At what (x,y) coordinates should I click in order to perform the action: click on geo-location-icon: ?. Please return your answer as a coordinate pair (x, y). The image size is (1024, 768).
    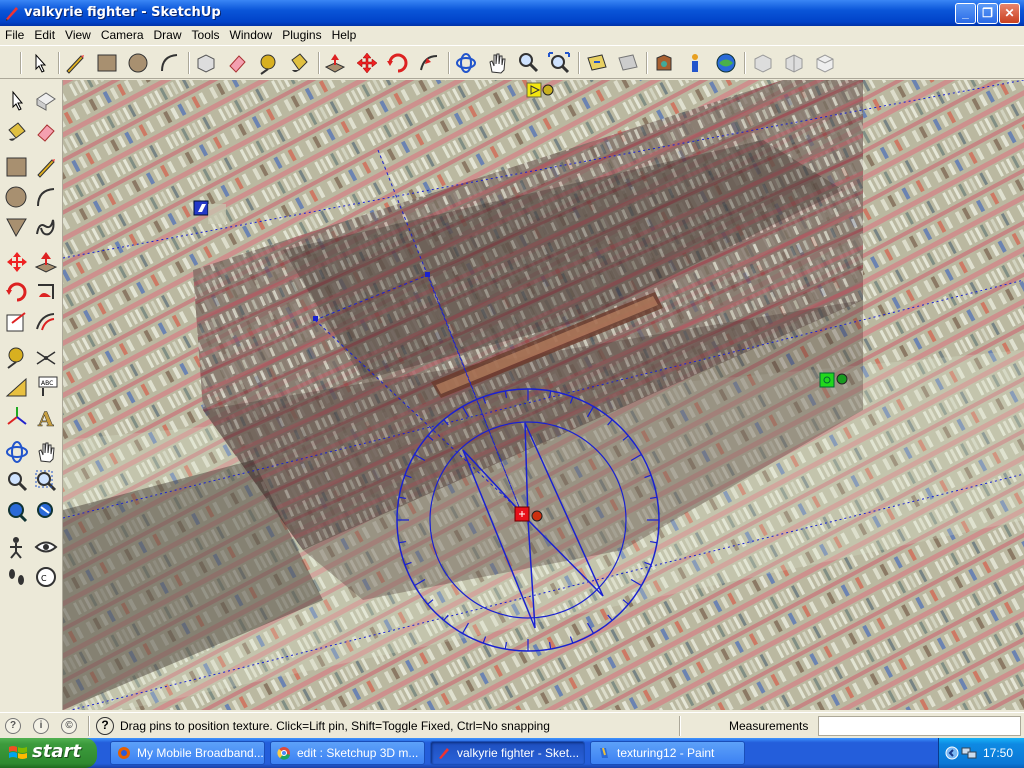
    Looking at the image, I should click on (13, 726).